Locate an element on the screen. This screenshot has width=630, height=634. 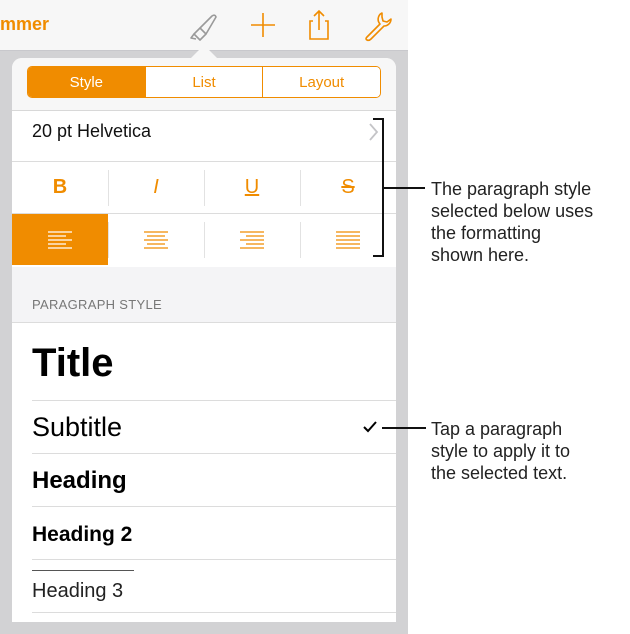
alignment-row is located at coordinates (204, 240).